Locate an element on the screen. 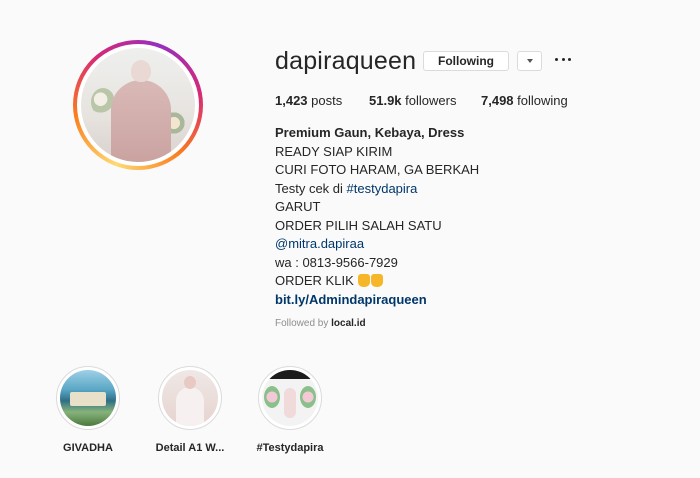 This screenshot has height=478, width=700. story-highlight: GIVADHA is located at coordinates (88, 410).